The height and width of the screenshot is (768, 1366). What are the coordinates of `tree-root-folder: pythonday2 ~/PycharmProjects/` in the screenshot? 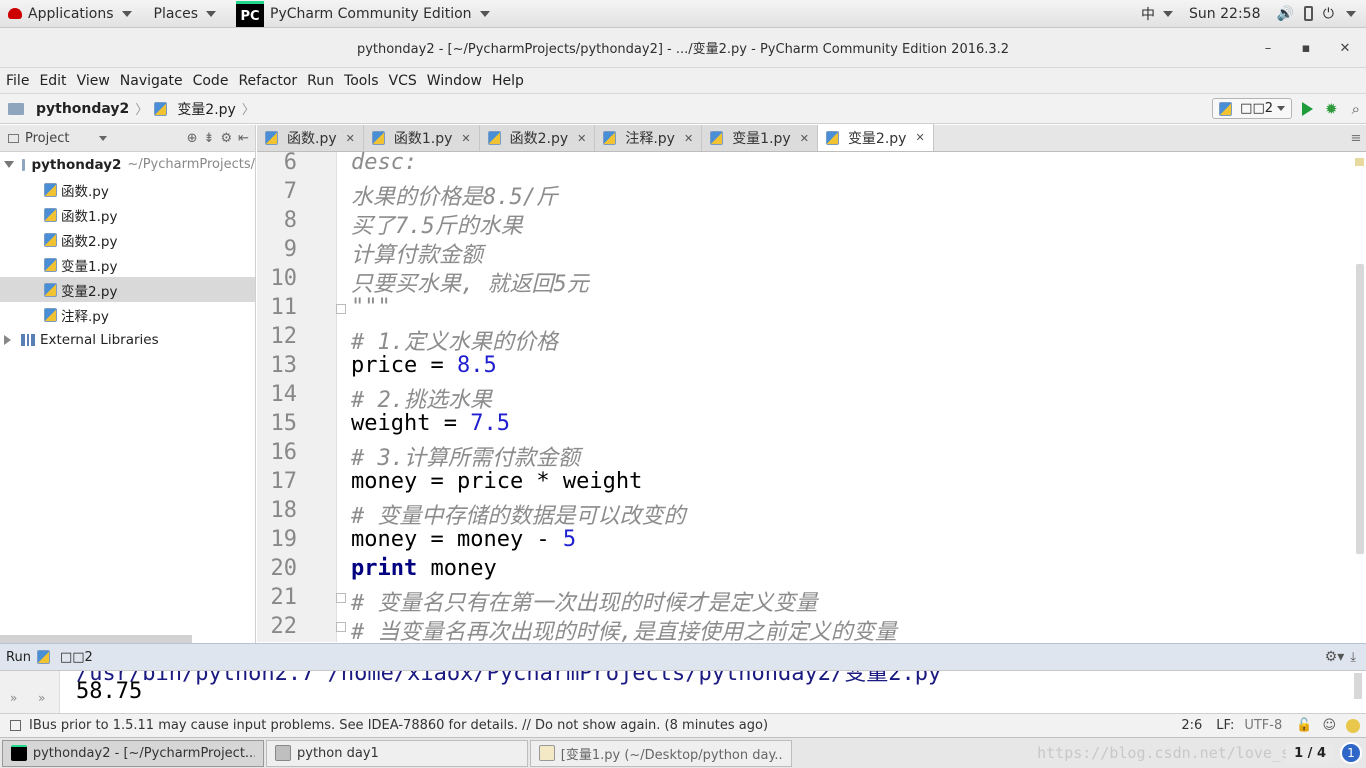 It's located at (127, 164).